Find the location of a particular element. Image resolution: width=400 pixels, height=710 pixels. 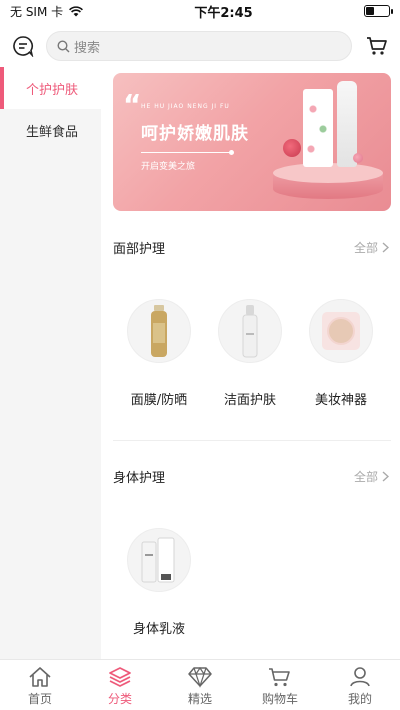

rose-decoration is located at coordinates (292, 148).